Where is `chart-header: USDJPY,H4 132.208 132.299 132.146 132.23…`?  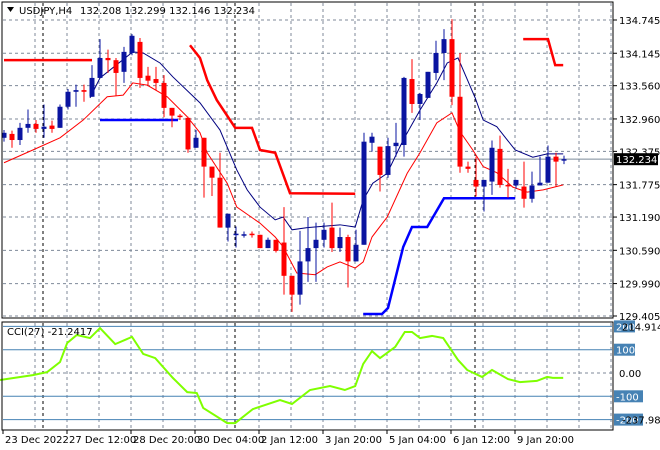 chart-header: USDJPY,H4 132.208 132.299 132.146 132.23… is located at coordinates (131, 11).